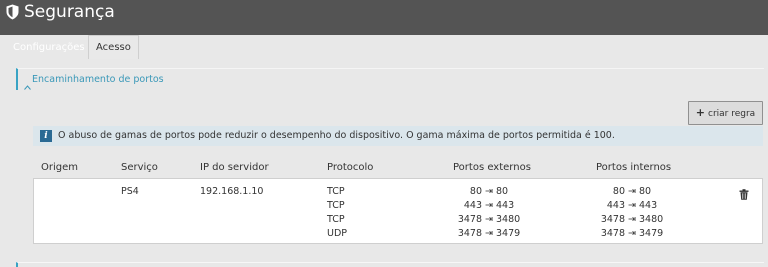 This screenshot has width=768, height=267. What do you see at coordinates (27, 84) in the screenshot?
I see `chevron-up-icon` at bounding box center [27, 84].